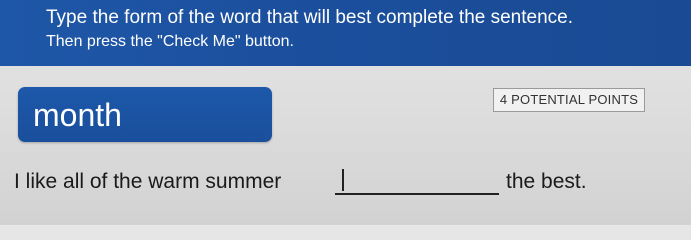  Describe the element at coordinates (148, 181) in the screenshot. I see `sentence-before-blank: I like all of the warm summer` at that location.